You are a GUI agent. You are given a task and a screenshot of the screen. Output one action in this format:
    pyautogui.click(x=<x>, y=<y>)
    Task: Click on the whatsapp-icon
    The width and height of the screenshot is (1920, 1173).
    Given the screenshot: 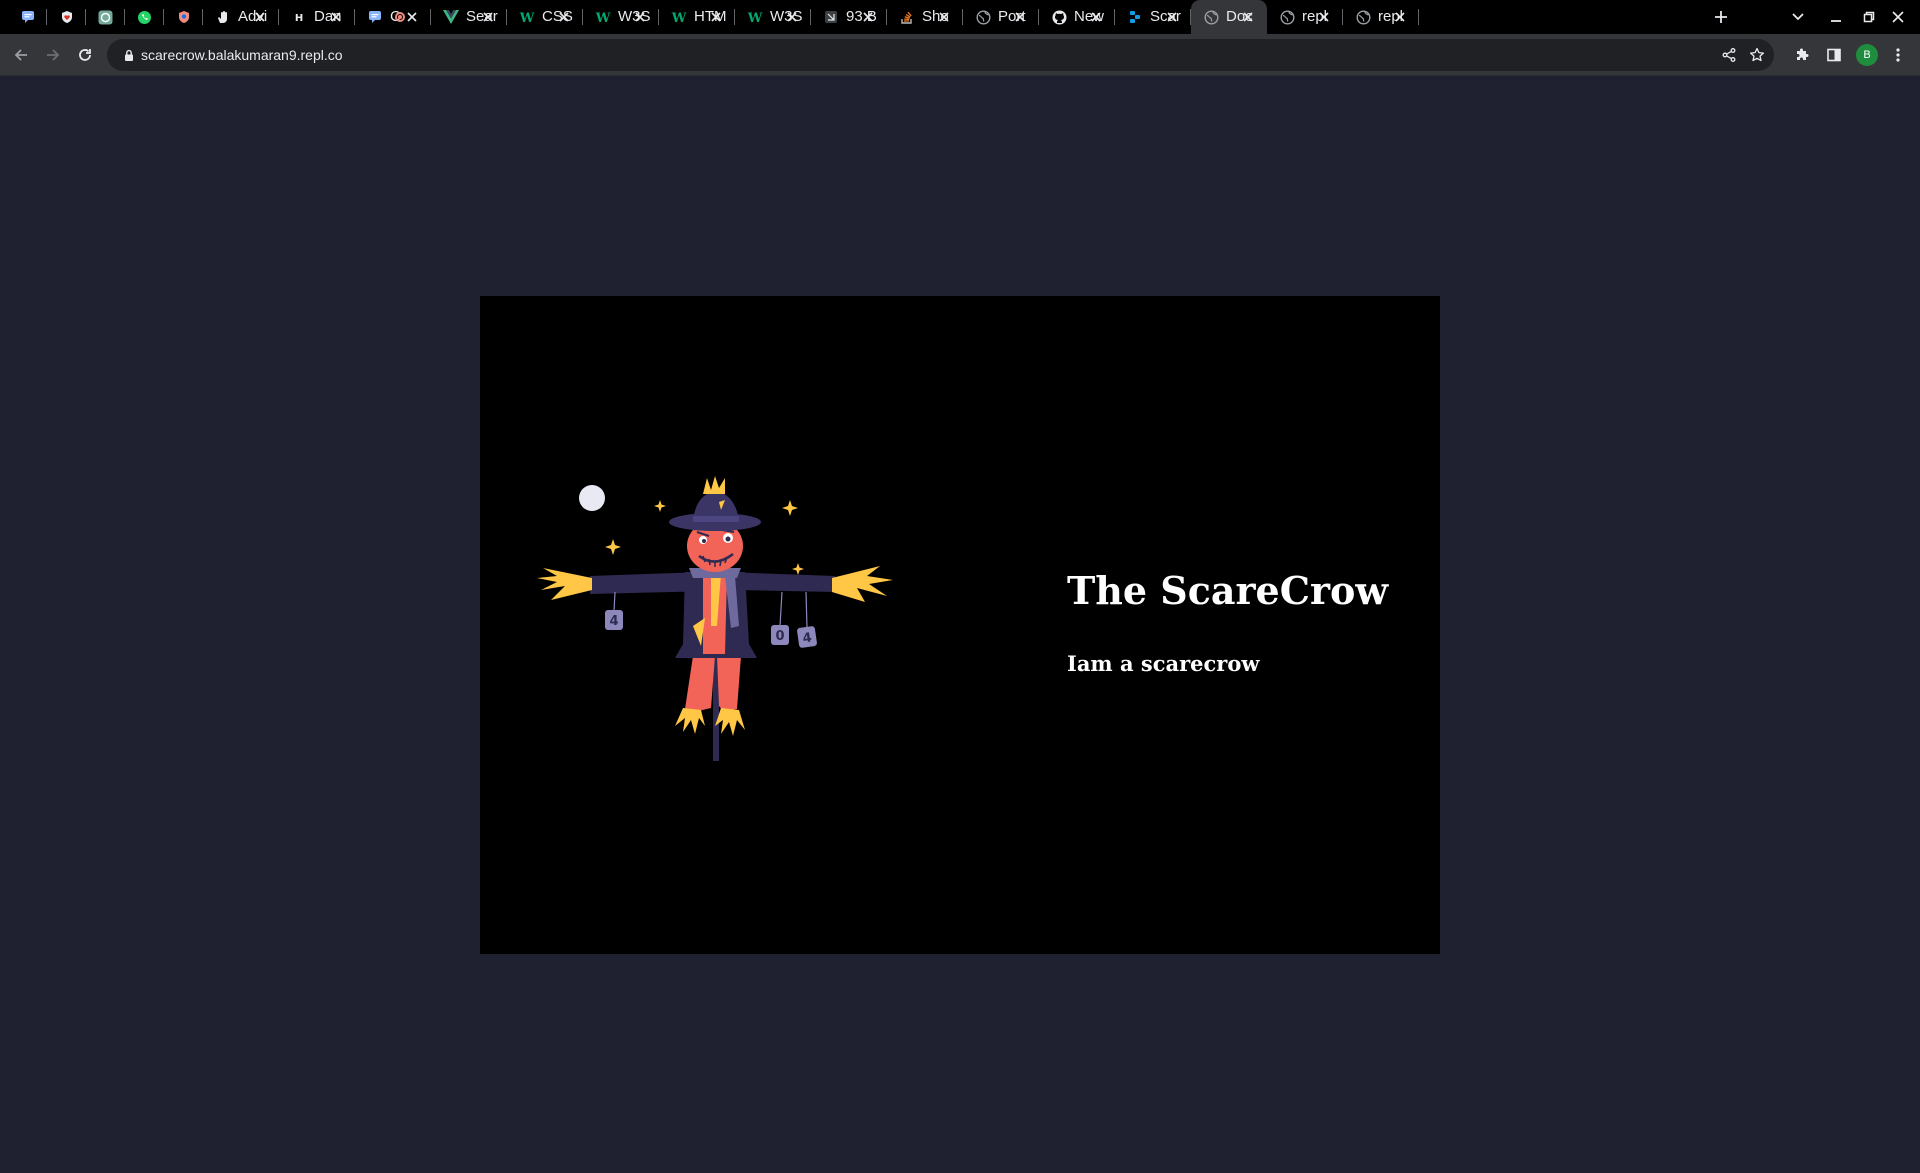 What is the action you would take?
    pyautogui.click(x=145, y=17)
    